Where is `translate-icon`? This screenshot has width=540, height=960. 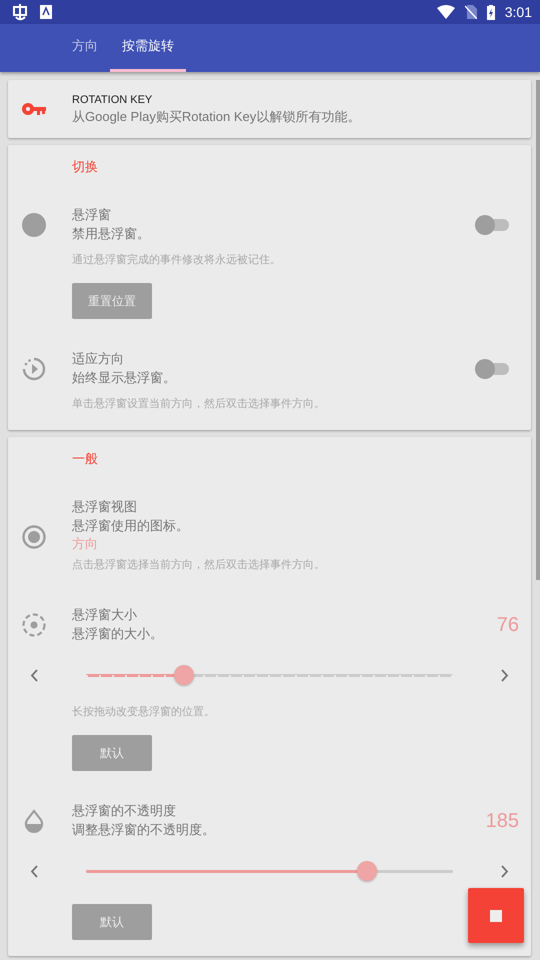
translate-icon is located at coordinates (46, 12).